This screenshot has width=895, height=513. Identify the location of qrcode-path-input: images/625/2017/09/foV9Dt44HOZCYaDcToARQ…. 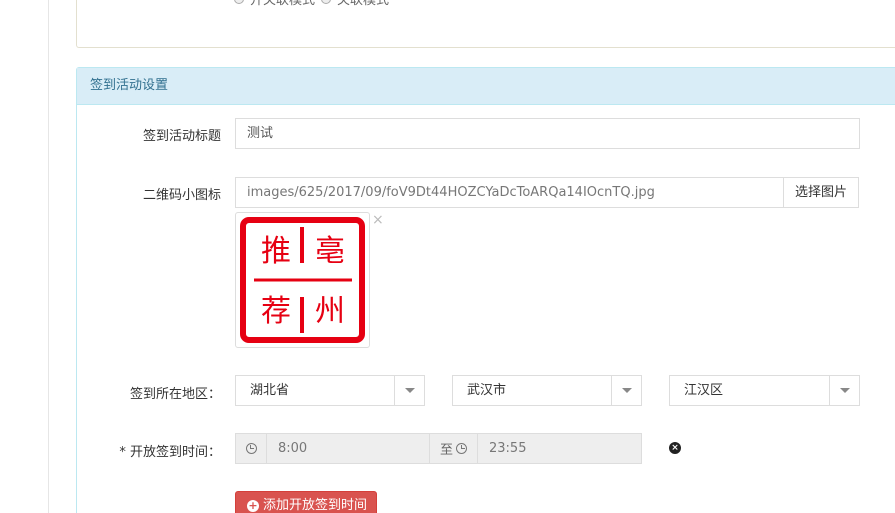
(509, 192).